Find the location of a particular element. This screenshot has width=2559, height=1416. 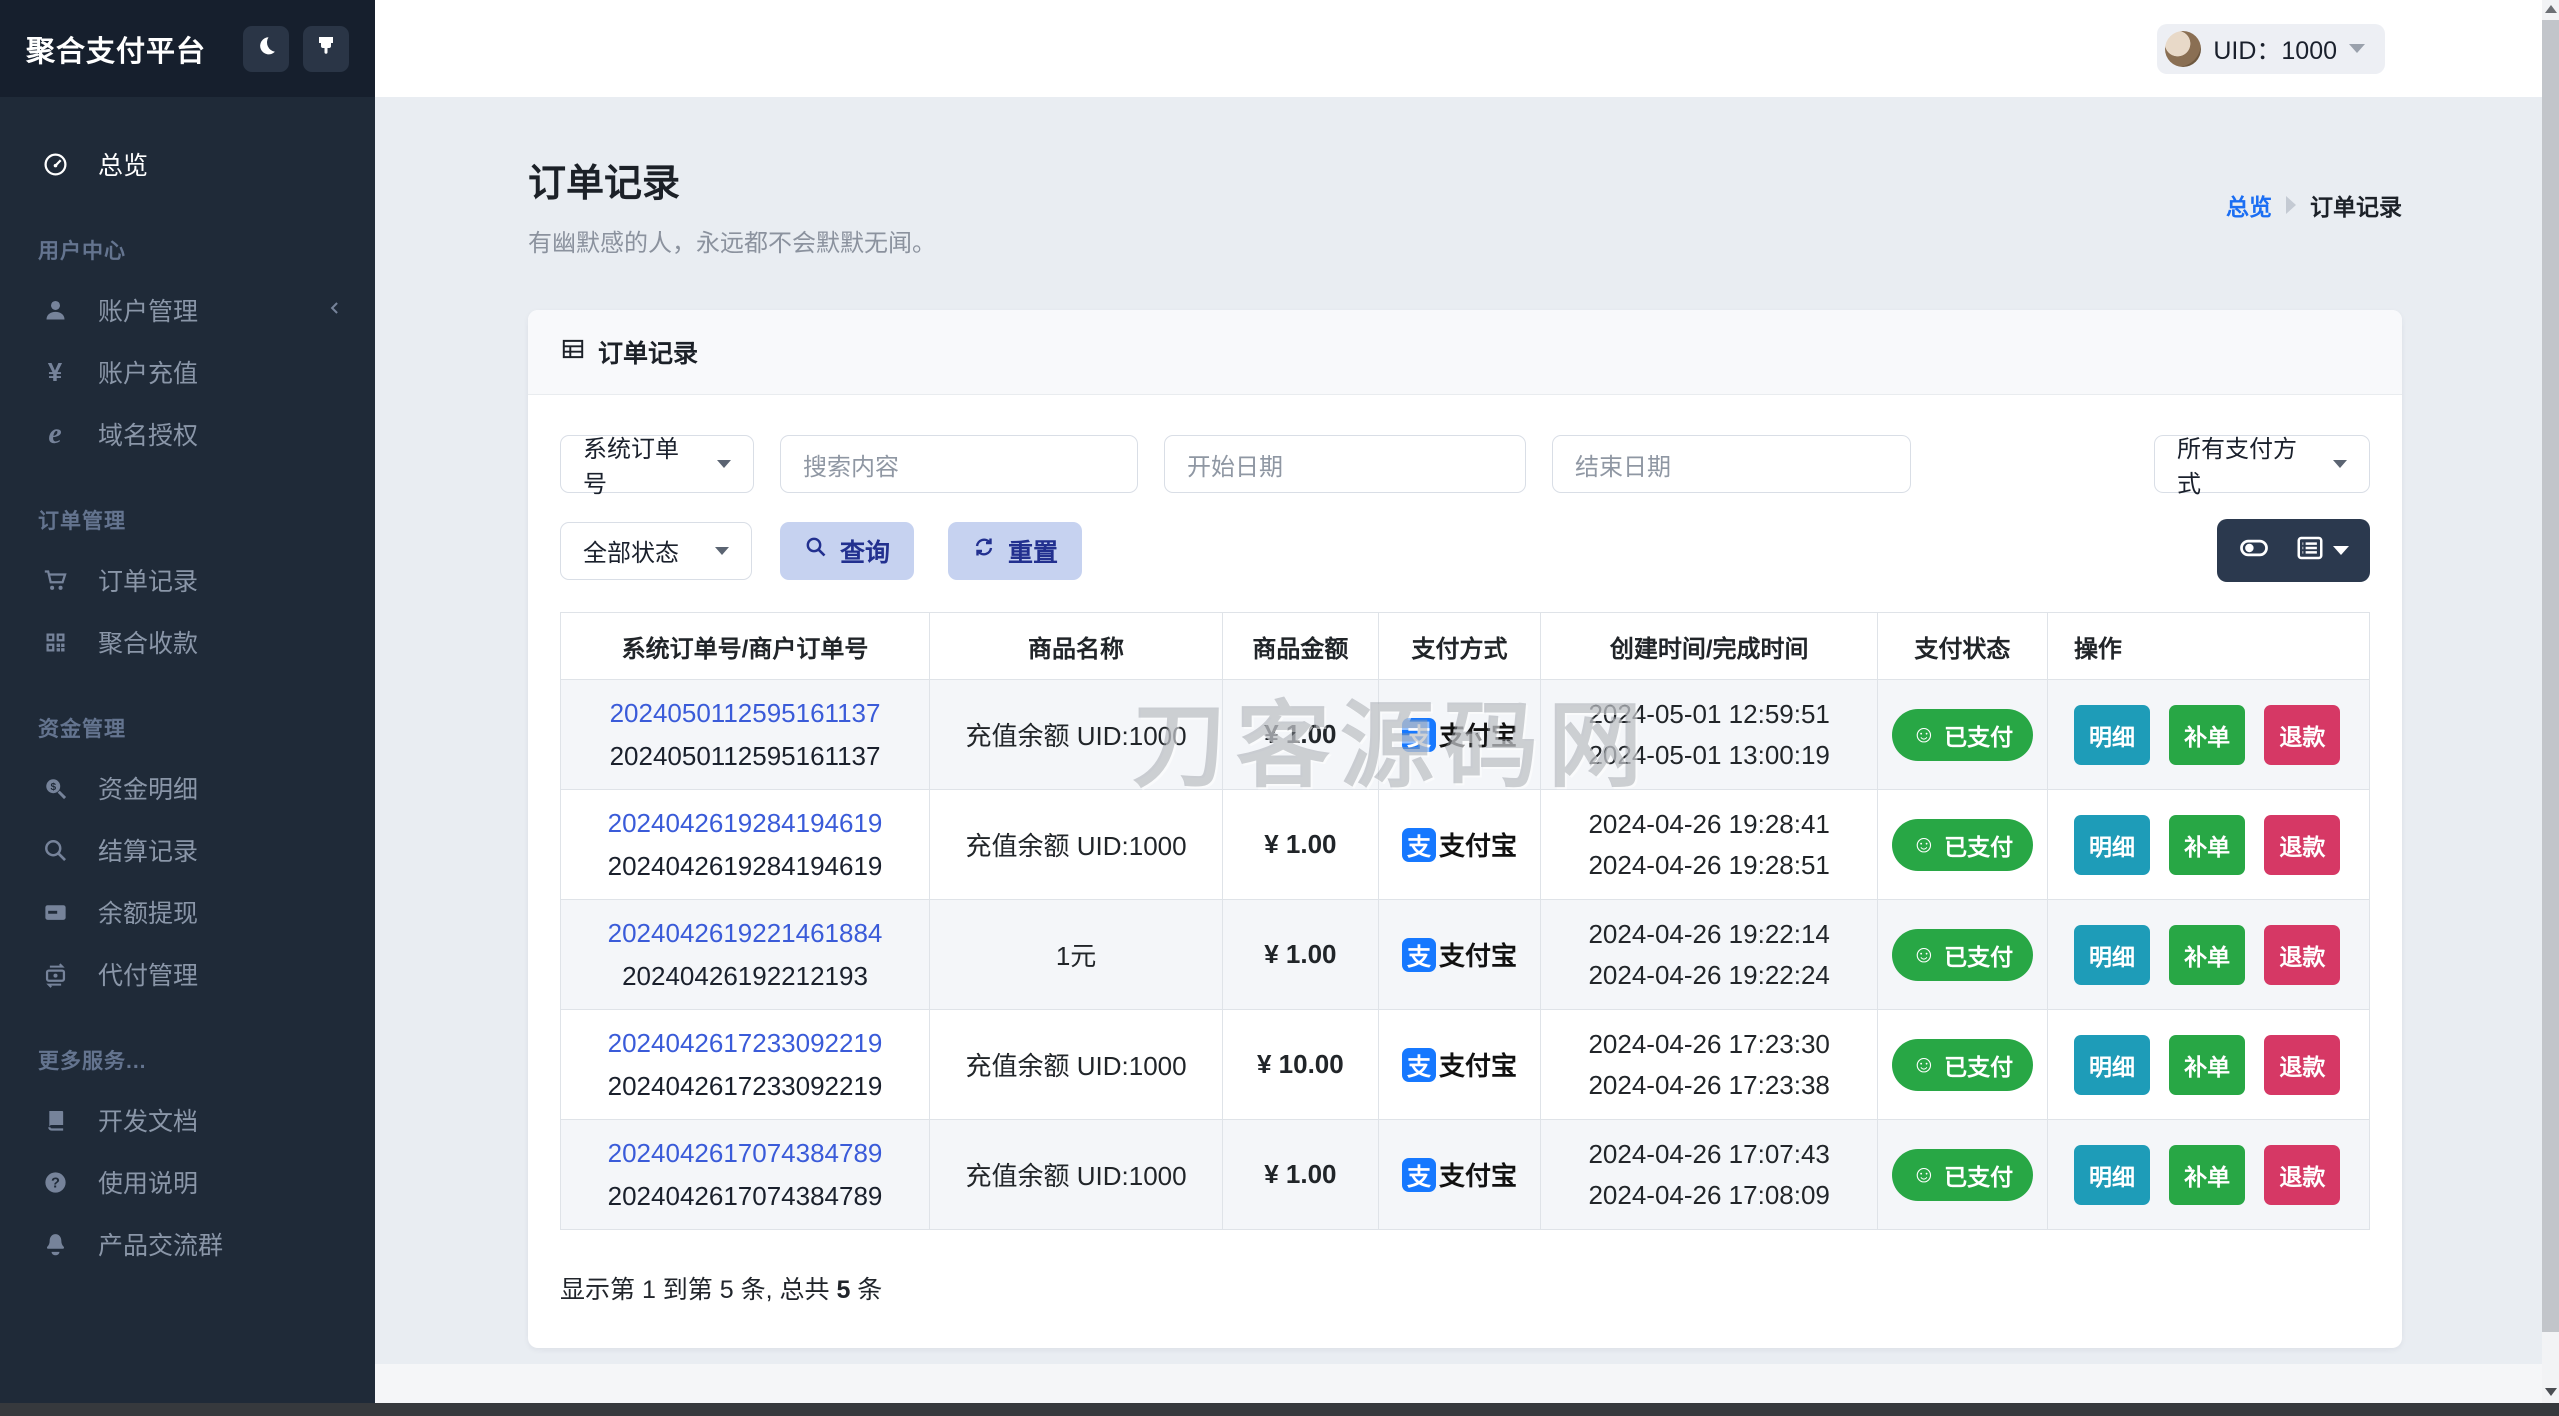

merchant-order-no: 2024042617233092219 is located at coordinates (745, 1085).